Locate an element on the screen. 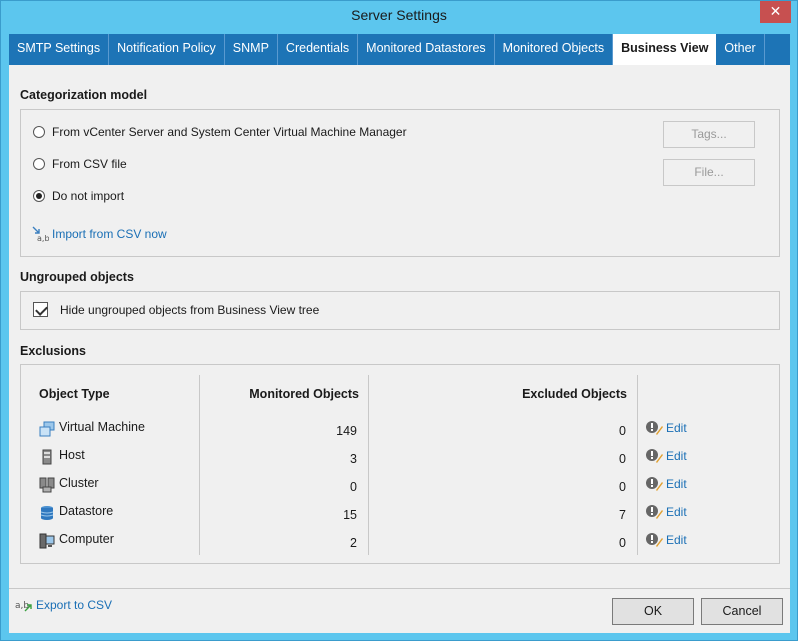  radio-label: Do not import is located at coordinates (88, 196).